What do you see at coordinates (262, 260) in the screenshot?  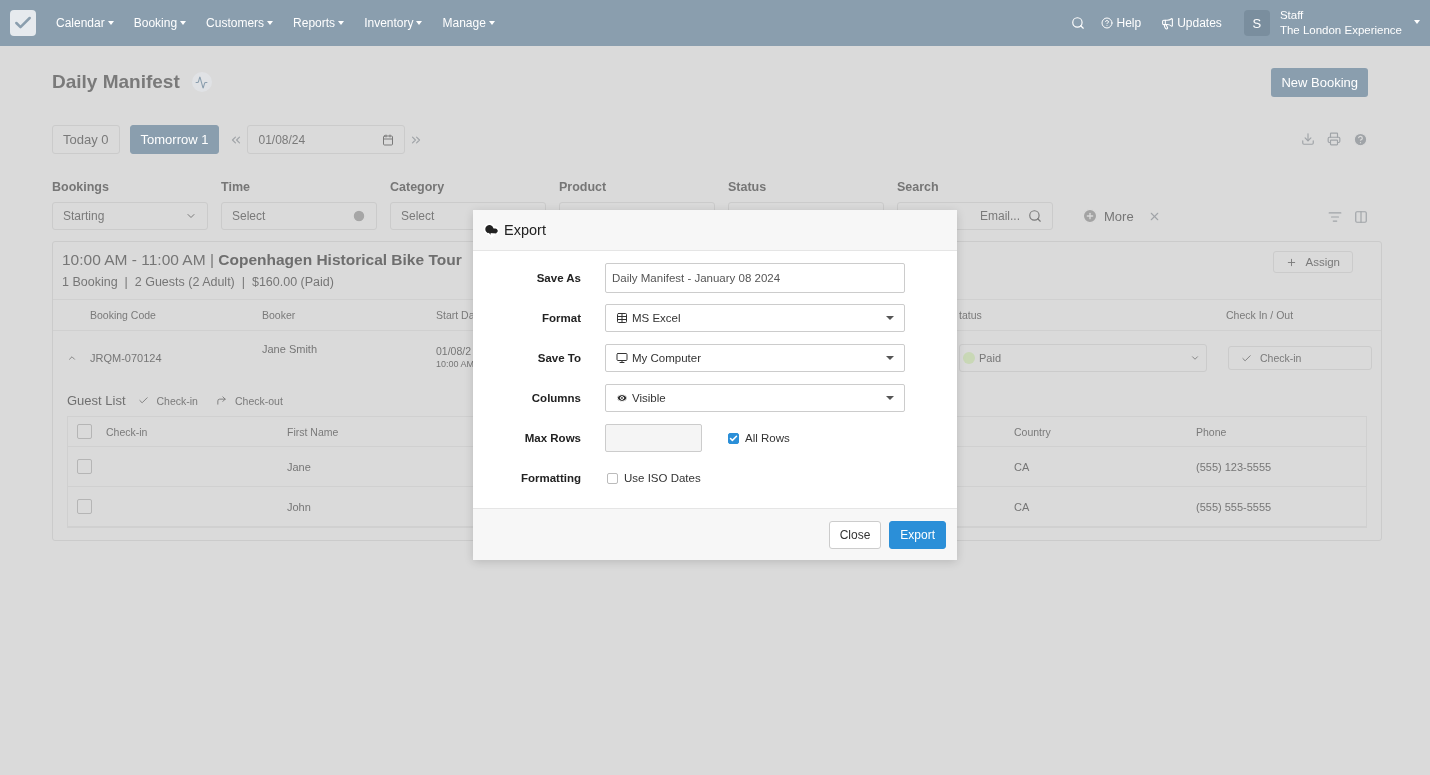 I see `session-heading: 10:00 AM - 11:00 AM | Copenhagen Historical Bike Tour` at bounding box center [262, 260].